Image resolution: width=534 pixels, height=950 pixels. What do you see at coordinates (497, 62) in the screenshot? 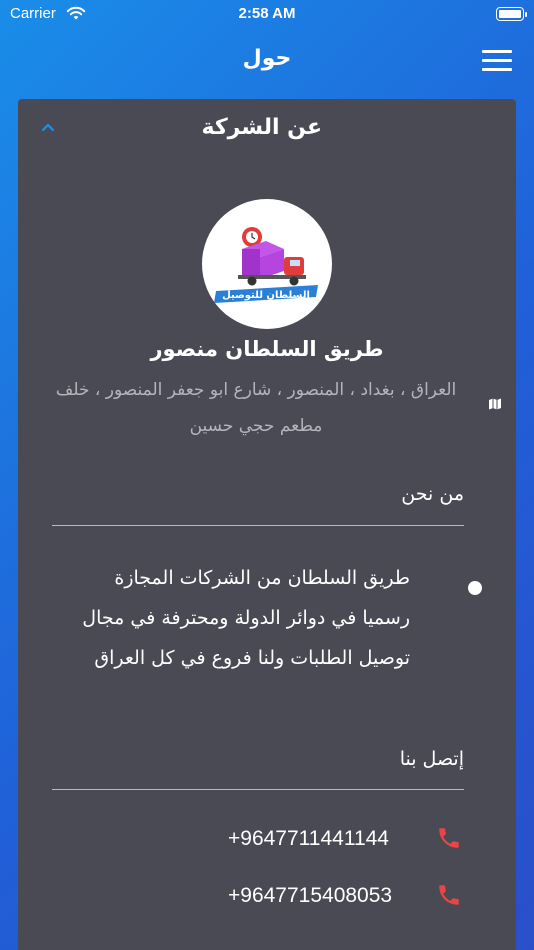
I see `hamburger-menu-icon` at bounding box center [497, 62].